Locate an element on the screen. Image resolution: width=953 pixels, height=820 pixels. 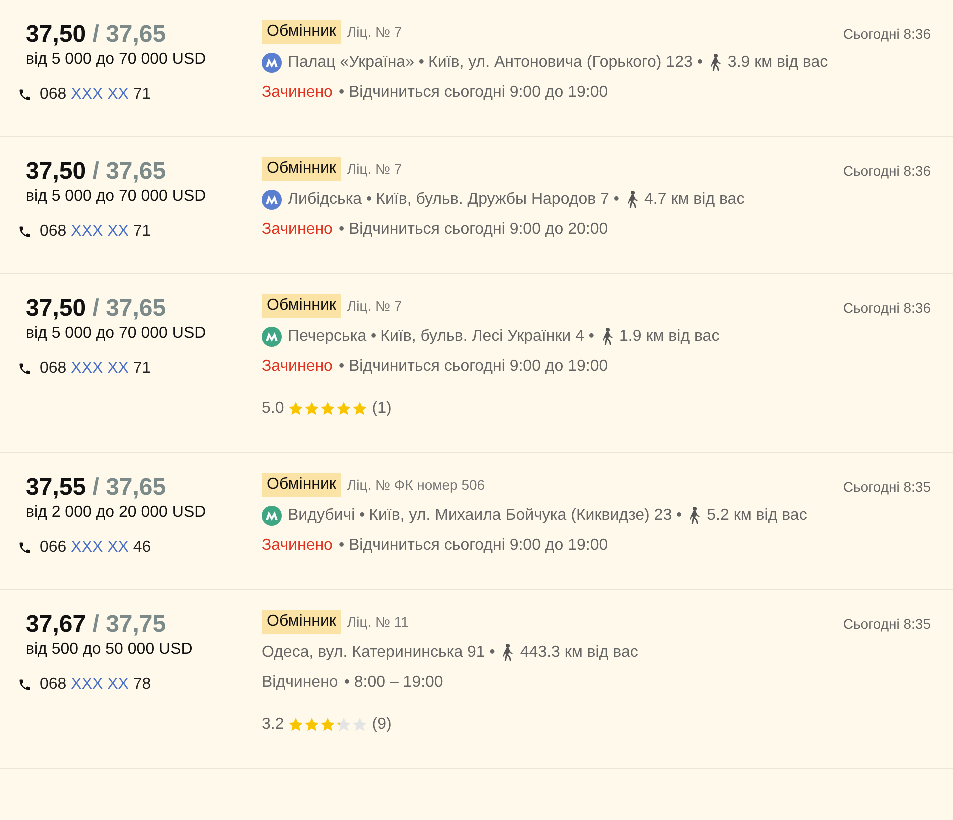
opening-hours: • 8:00 – 19:00 is located at coordinates (394, 683).